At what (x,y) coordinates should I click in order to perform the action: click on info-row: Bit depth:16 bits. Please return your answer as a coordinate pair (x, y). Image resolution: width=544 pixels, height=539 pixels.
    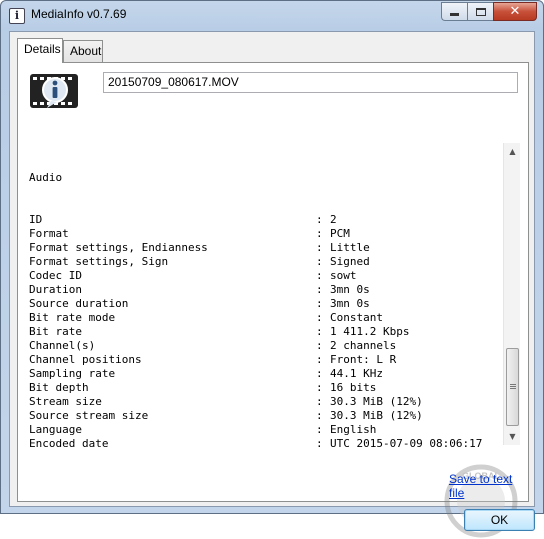
    Looking at the image, I should click on (273, 388).